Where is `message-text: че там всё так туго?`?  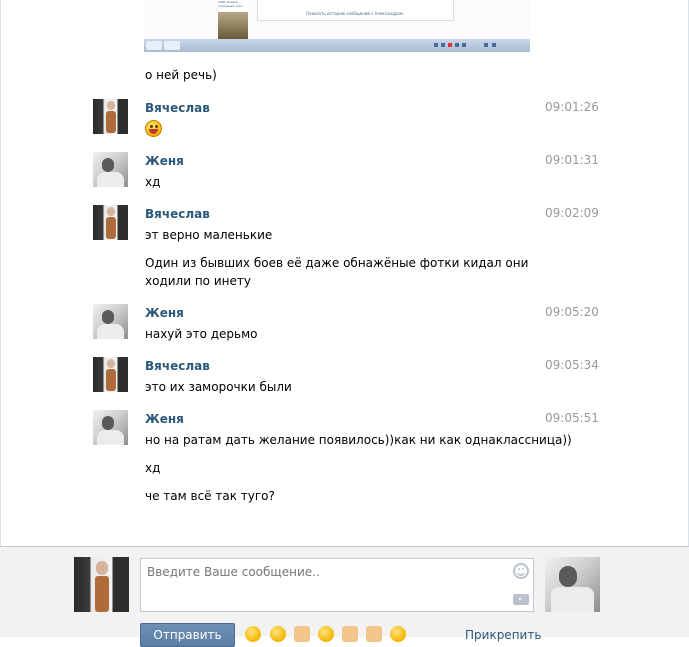
message-text: че там всё так туго? is located at coordinates (210, 496).